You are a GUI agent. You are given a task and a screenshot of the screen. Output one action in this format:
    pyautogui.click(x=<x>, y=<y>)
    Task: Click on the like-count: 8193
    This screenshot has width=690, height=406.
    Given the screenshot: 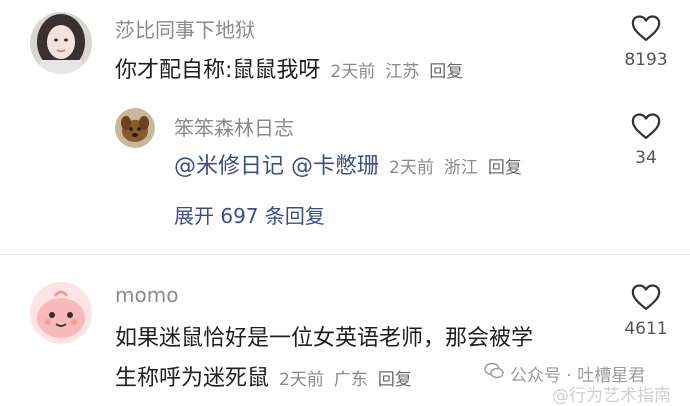 What is the action you would take?
    pyautogui.click(x=646, y=60)
    